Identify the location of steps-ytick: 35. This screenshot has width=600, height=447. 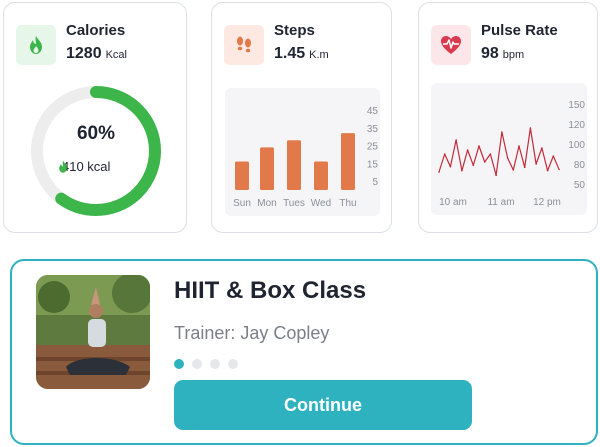
(373, 129).